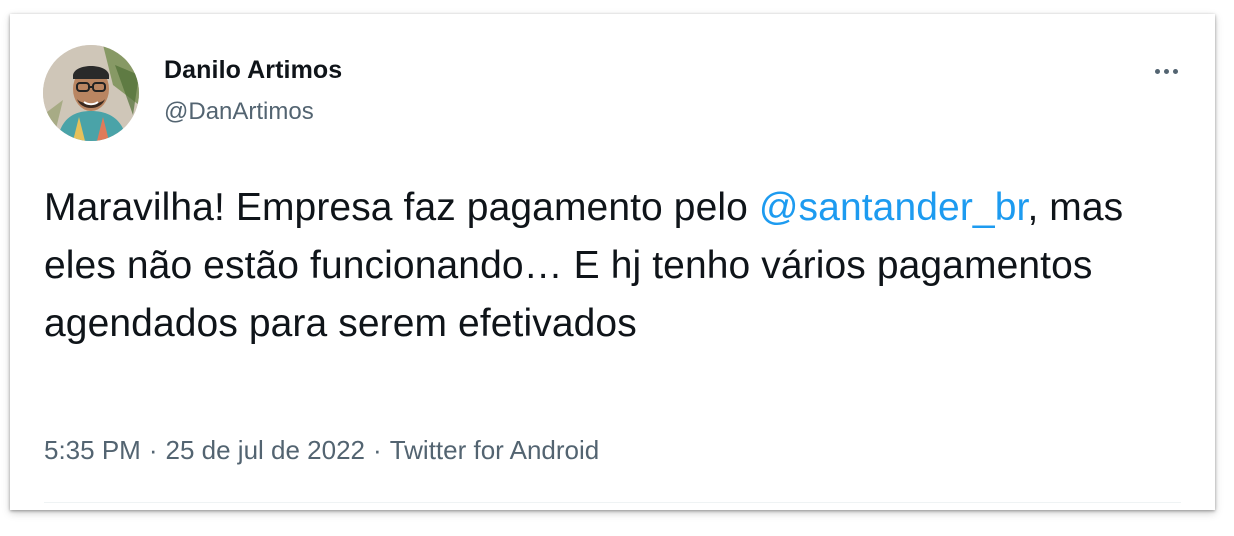  Describe the element at coordinates (266, 450) in the screenshot. I see `tweet-date: 25 de jul de 2022` at that location.